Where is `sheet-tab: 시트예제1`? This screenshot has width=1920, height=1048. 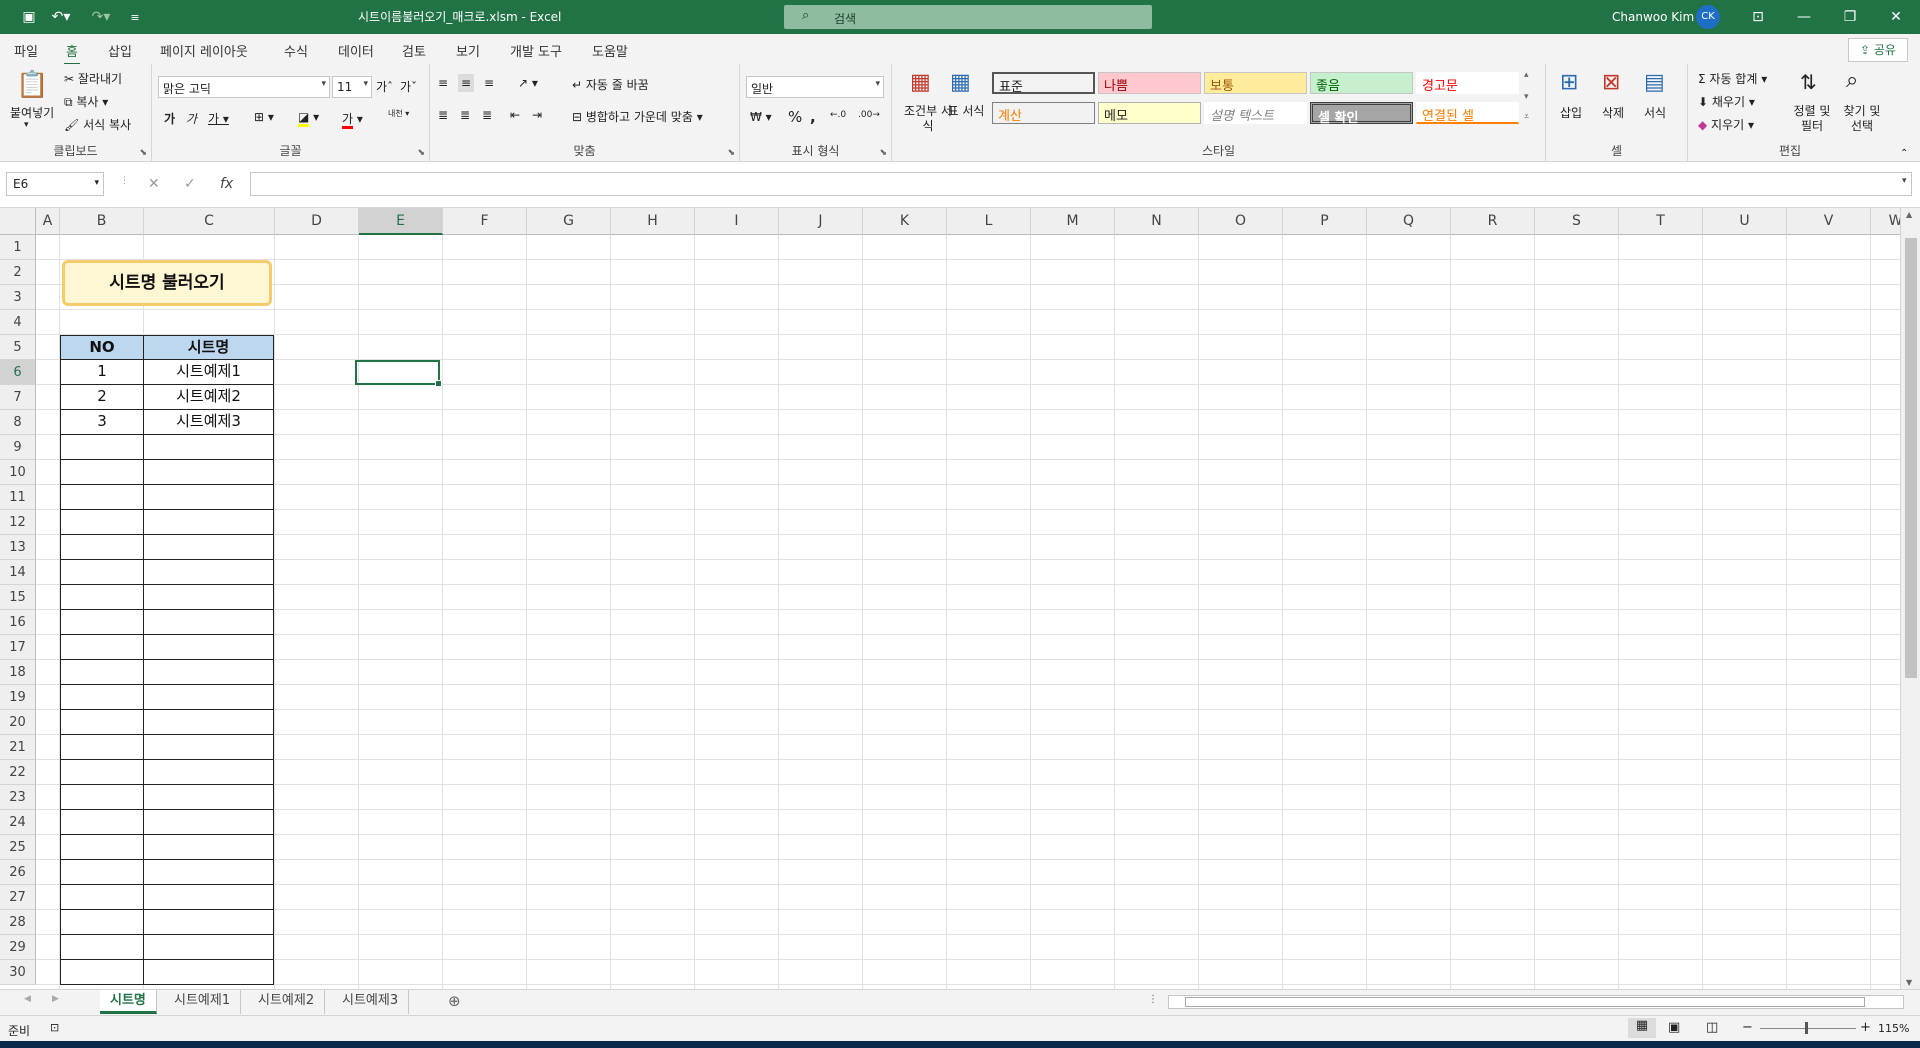 sheet-tab: 시트예제1 is located at coordinates (203, 1002).